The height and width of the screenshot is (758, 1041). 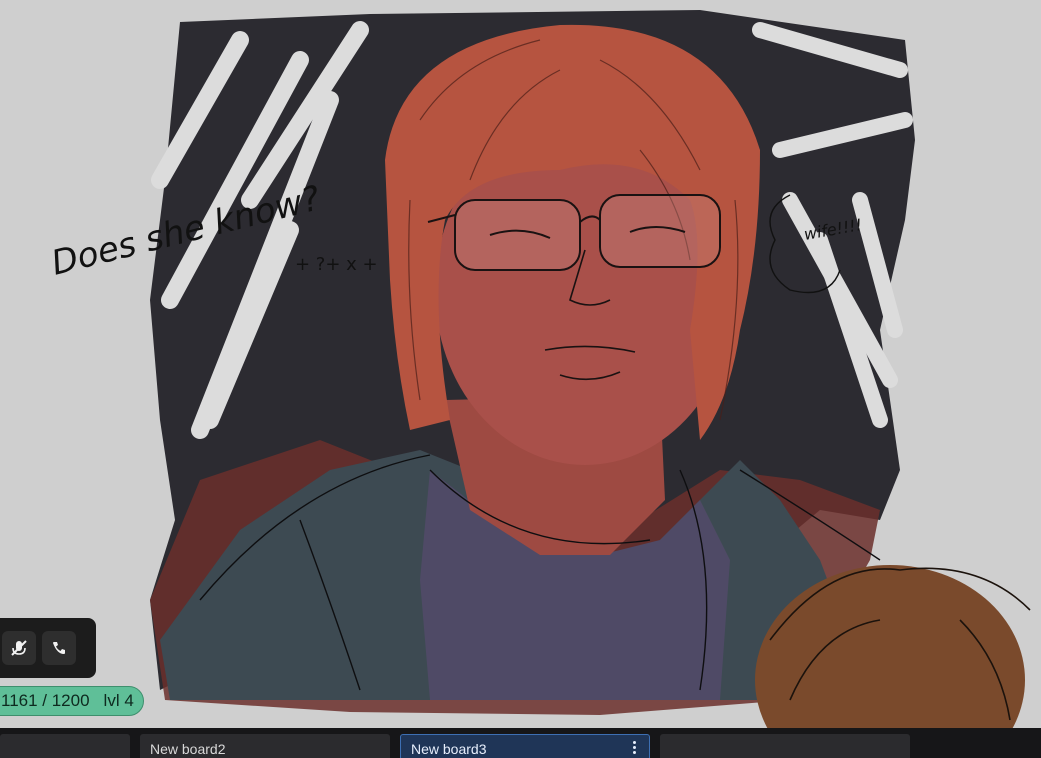 I want to click on phone-icon, so click(x=59, y=648).